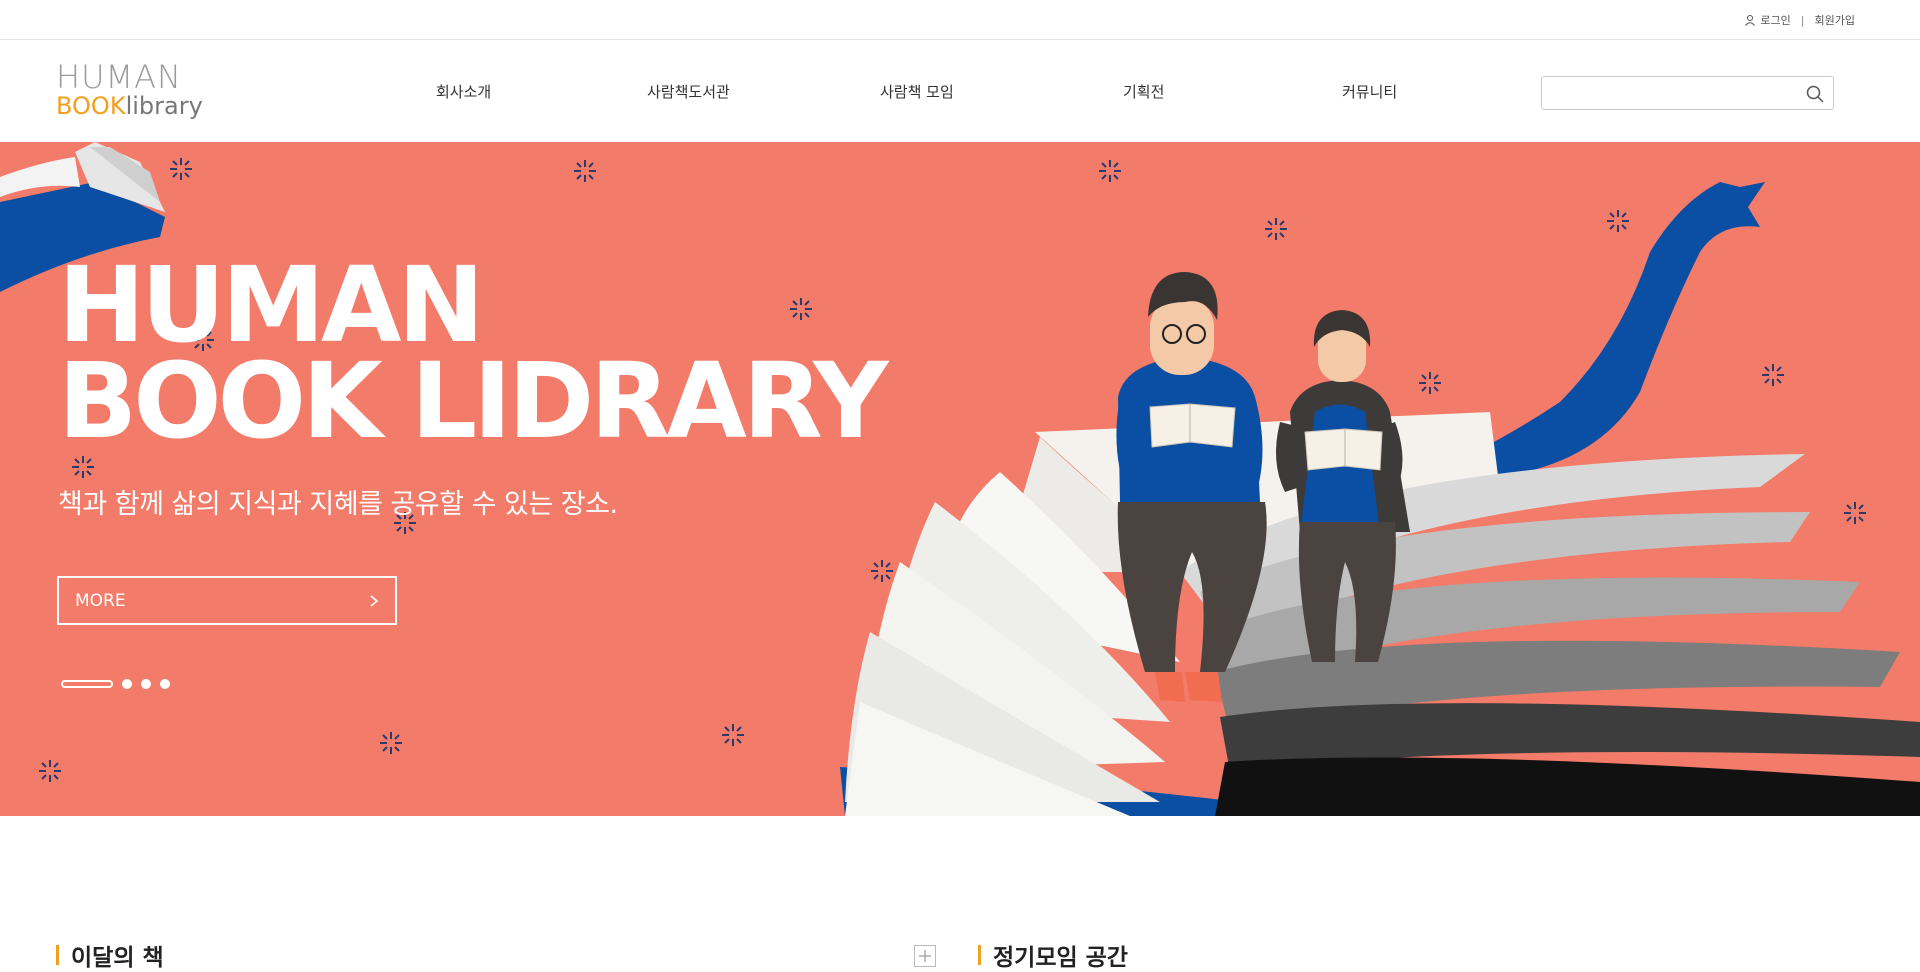 The height and width of the screenshot is (972, 1920). I want to click on slide-pagination, so click(115, 684).